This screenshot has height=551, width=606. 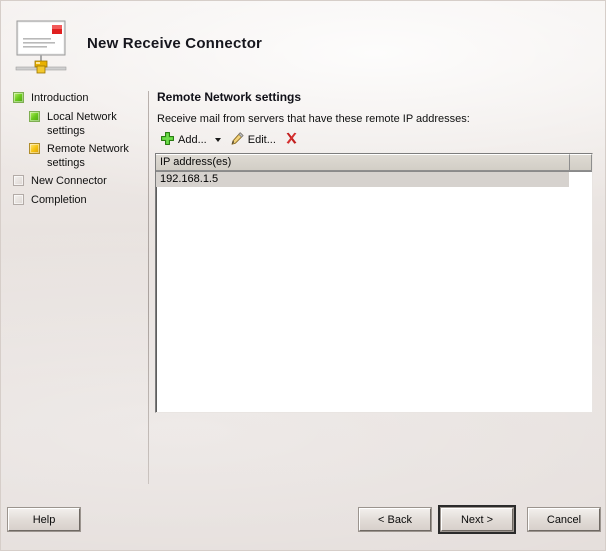 I want to click on chevron-down-icon, so click(x=218, y=140).